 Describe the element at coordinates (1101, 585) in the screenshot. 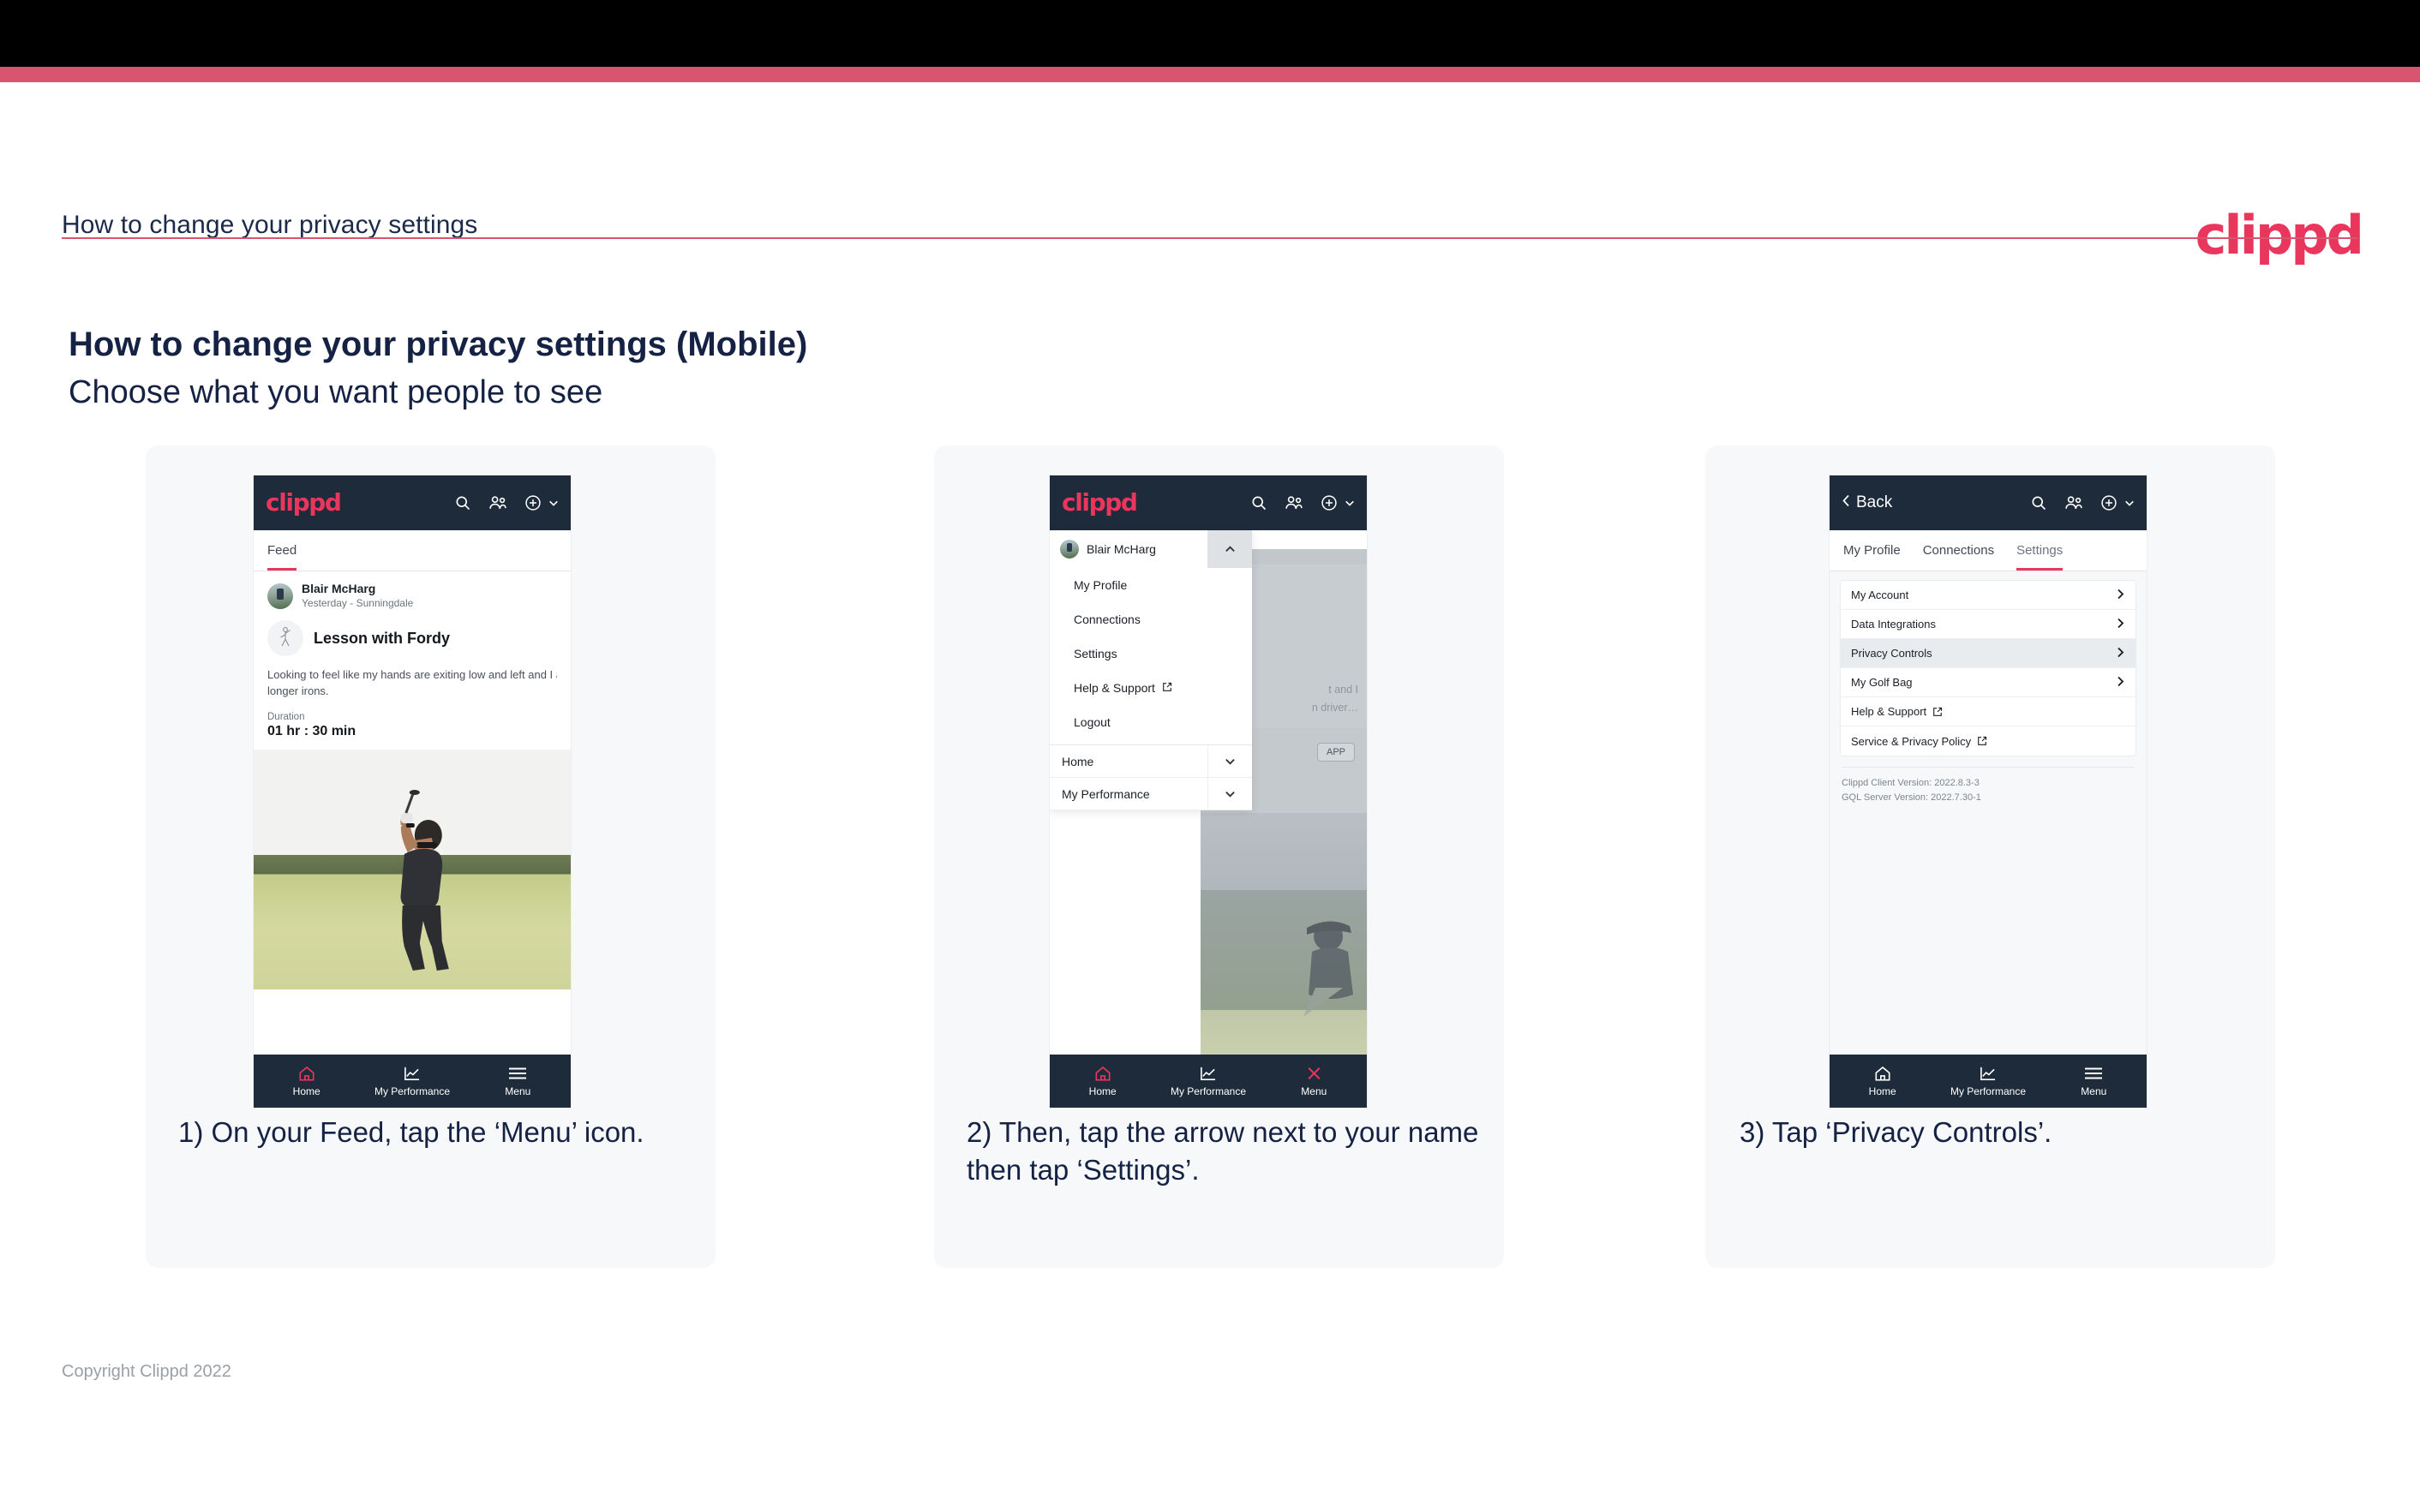

I see `menu-item-label: My Profile` at that location.